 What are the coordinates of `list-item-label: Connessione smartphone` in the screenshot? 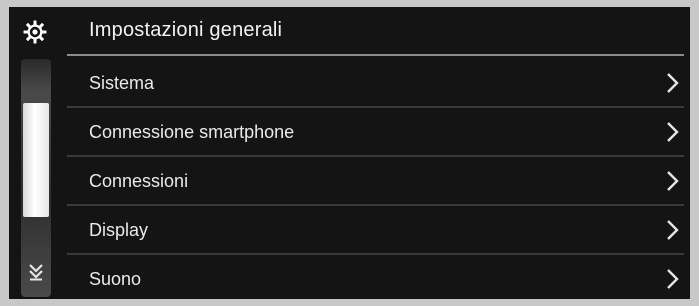 It's located at (192, 132).